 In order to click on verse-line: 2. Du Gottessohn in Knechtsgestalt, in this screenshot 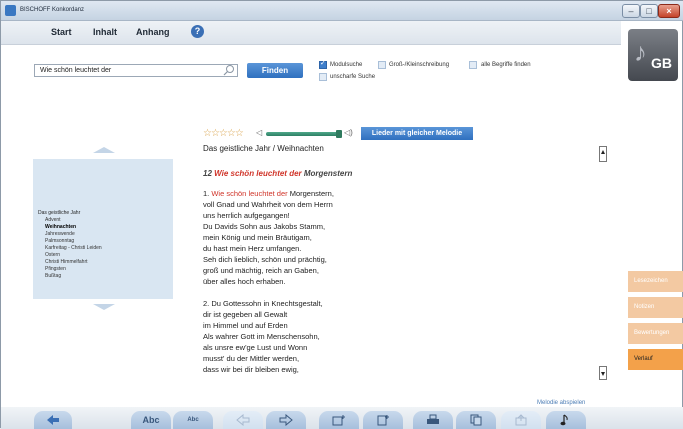, I will do `click(263, 303)`.